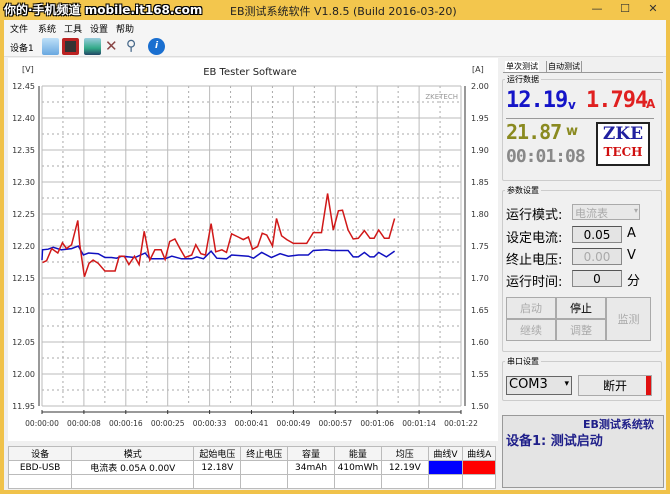  Describe the element at coordinates (480, 406) in the screenshot. I see `y-tick-right: 1.50` at that location.